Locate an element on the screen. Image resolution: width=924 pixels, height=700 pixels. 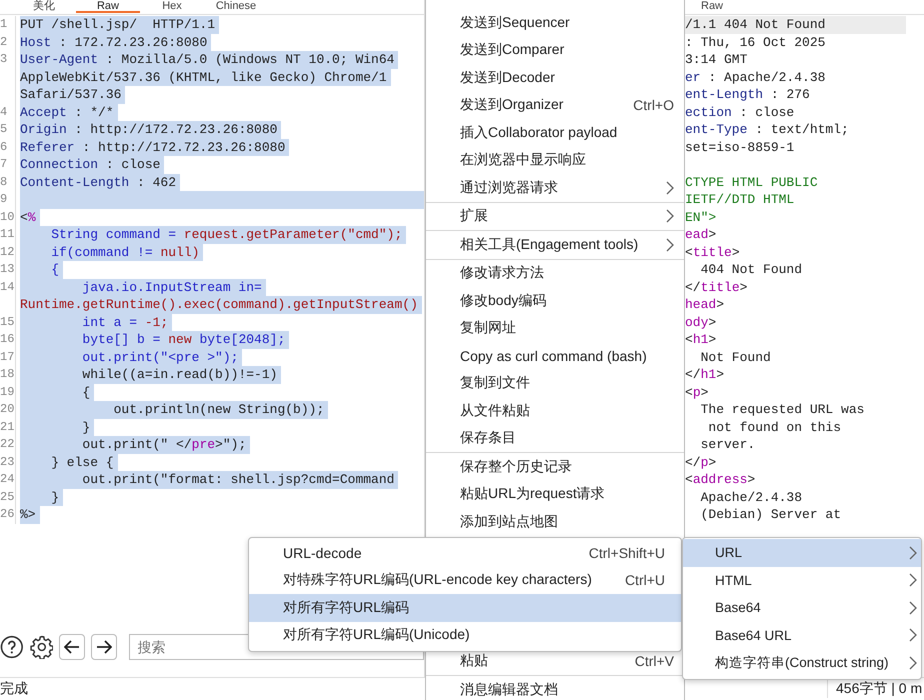
line-number: 12 is located at coordinates (8, 252).